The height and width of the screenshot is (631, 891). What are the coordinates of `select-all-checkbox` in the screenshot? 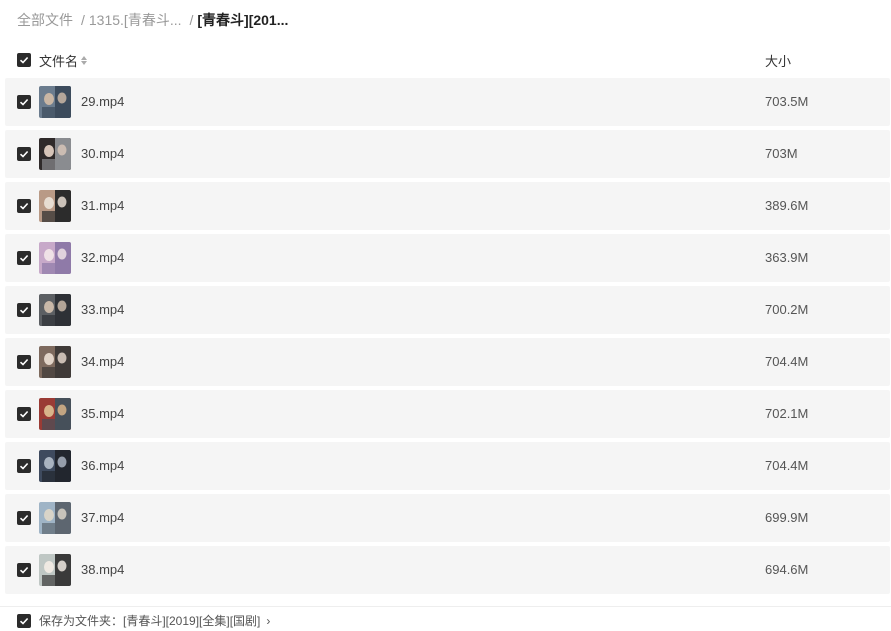 It's located at (24, 60).